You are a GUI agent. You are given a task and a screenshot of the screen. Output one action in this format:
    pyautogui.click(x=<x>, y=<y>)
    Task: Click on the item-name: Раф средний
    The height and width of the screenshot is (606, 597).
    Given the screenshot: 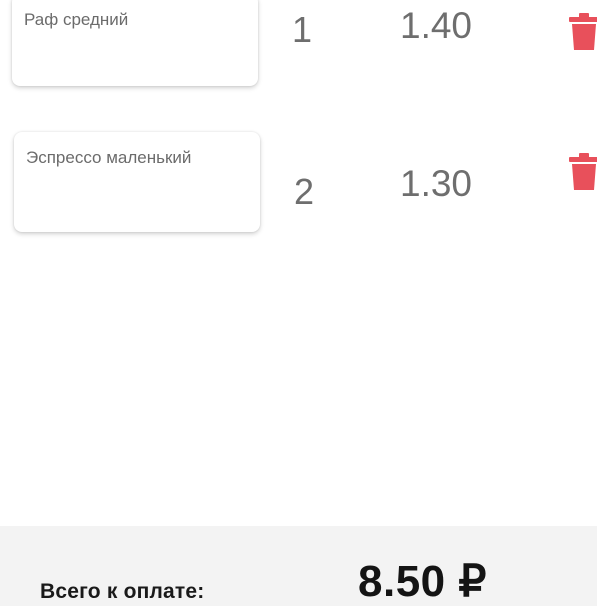 What is the action you would take?
    pyautogui.click(x=76, y=19)
    